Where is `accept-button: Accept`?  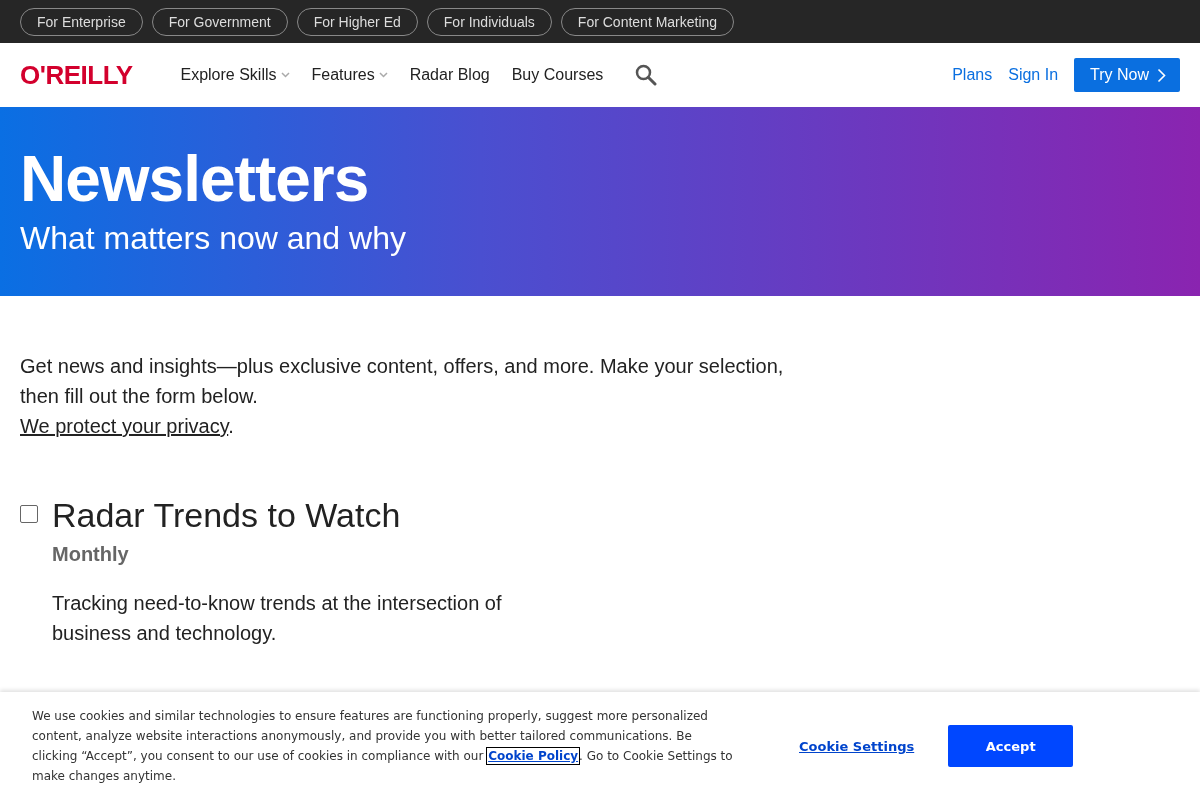 accept-button: Accept is located at coordinates (1011, 746).